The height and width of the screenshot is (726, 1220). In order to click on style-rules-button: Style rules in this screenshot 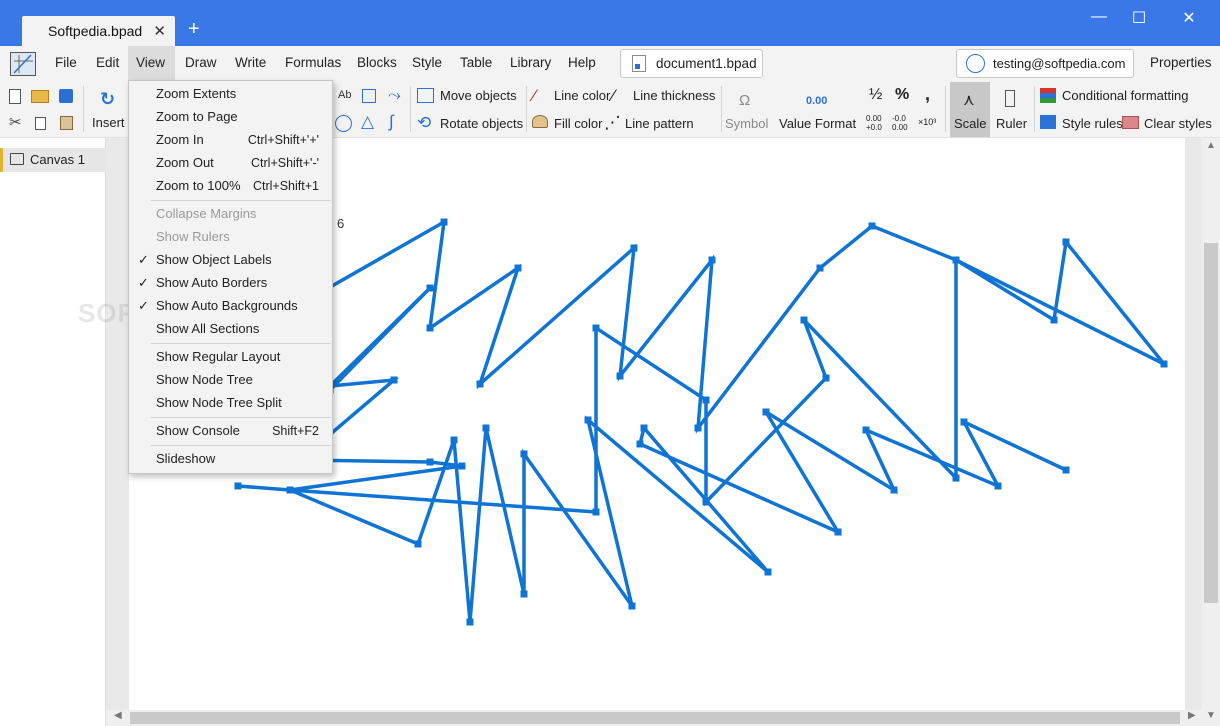, I will do `click(1092, 123)`.